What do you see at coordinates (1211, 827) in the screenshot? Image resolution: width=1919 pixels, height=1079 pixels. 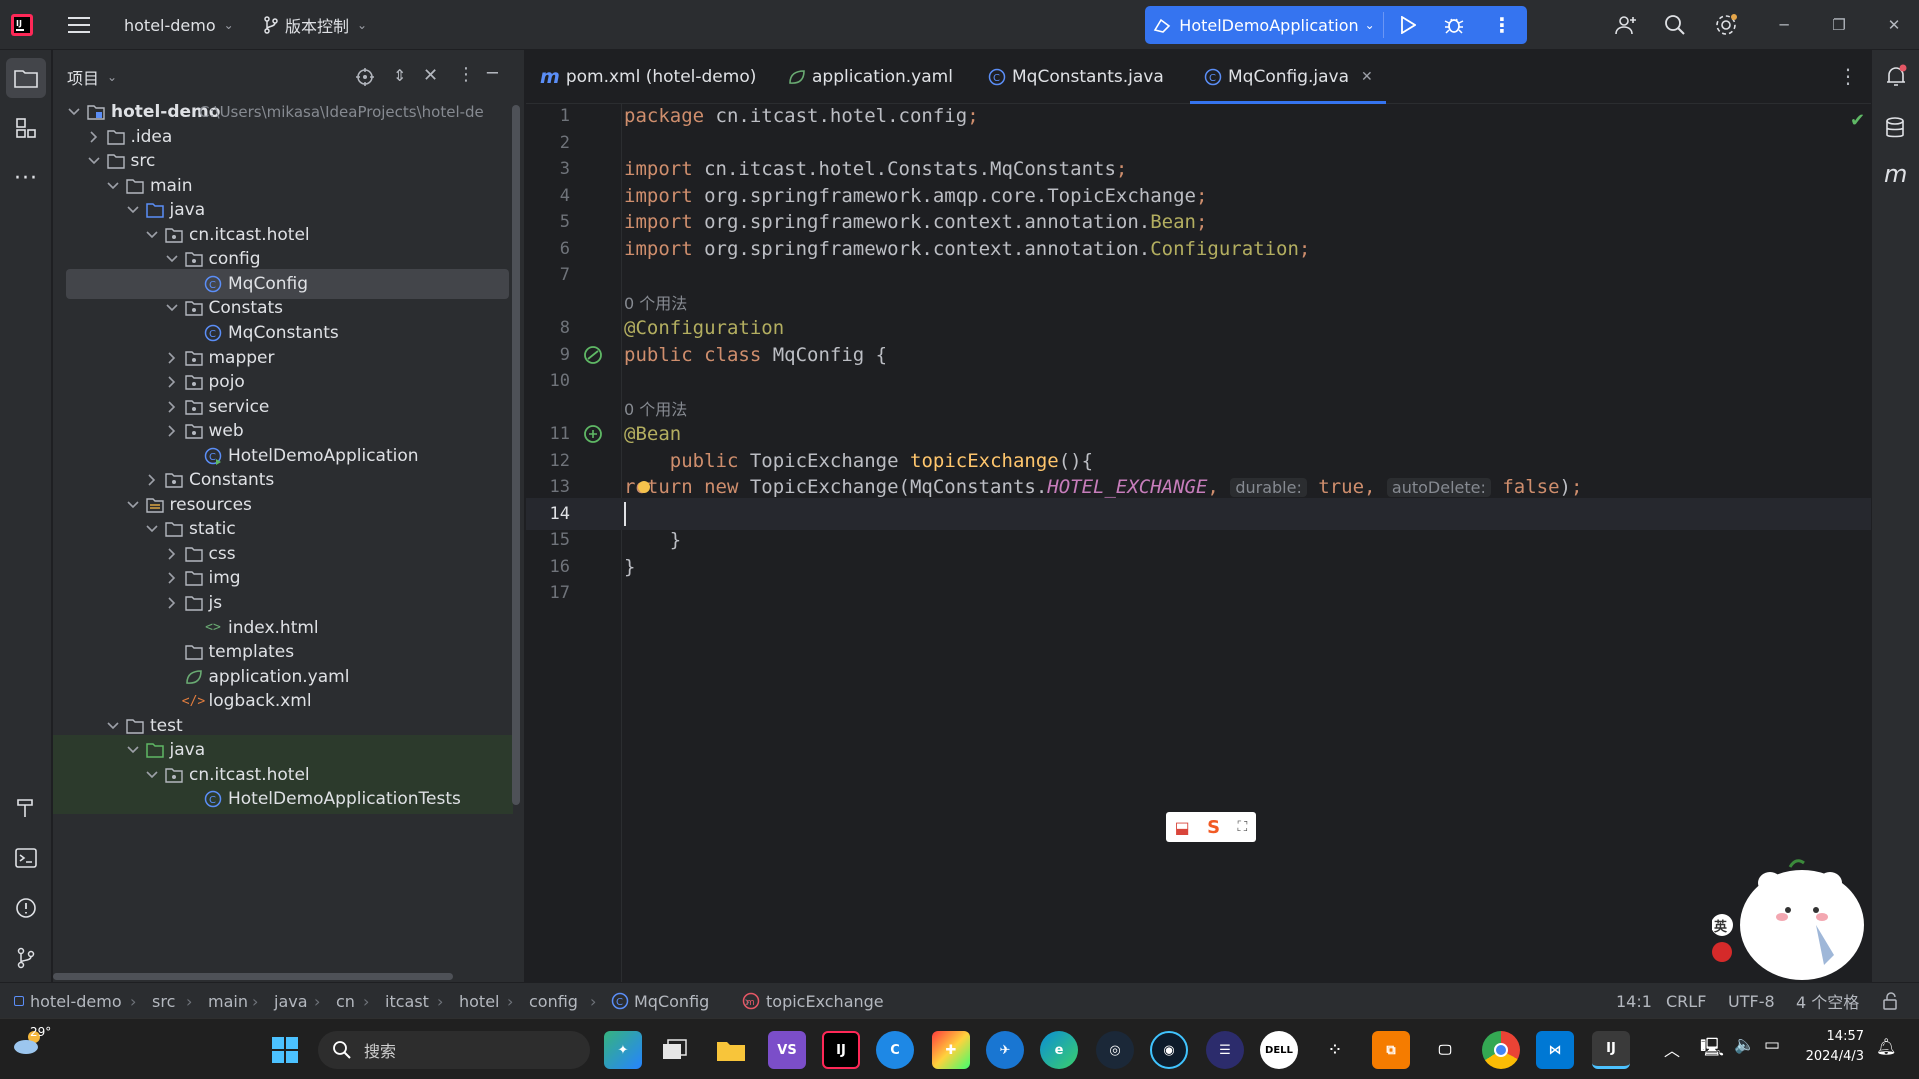 I see `floating-toolbar: ⬓ S ⛶` at bounding box center [1211, 827].